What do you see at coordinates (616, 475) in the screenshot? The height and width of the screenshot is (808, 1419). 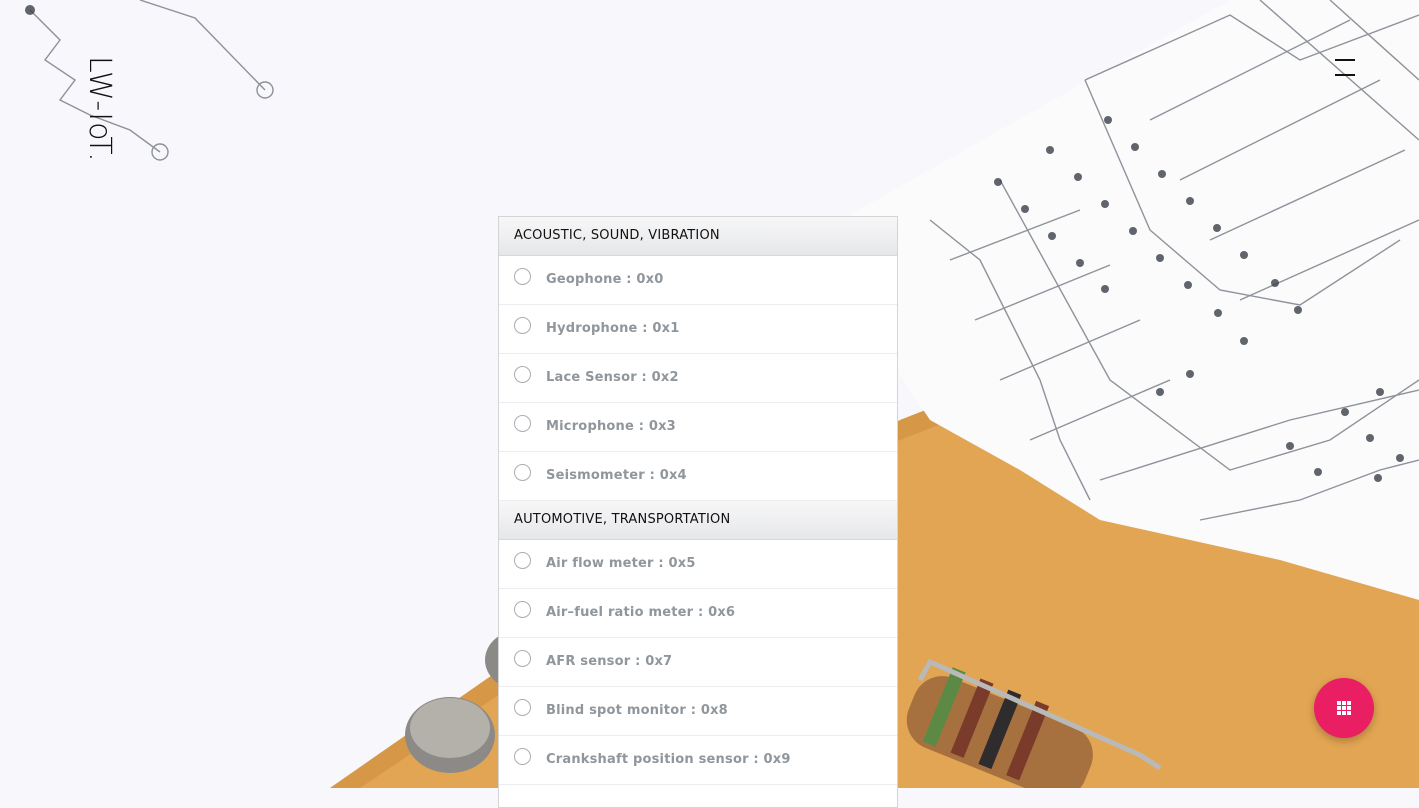 I see `option-label: Seismometer : 0x4` at bounding box center [616, 475].